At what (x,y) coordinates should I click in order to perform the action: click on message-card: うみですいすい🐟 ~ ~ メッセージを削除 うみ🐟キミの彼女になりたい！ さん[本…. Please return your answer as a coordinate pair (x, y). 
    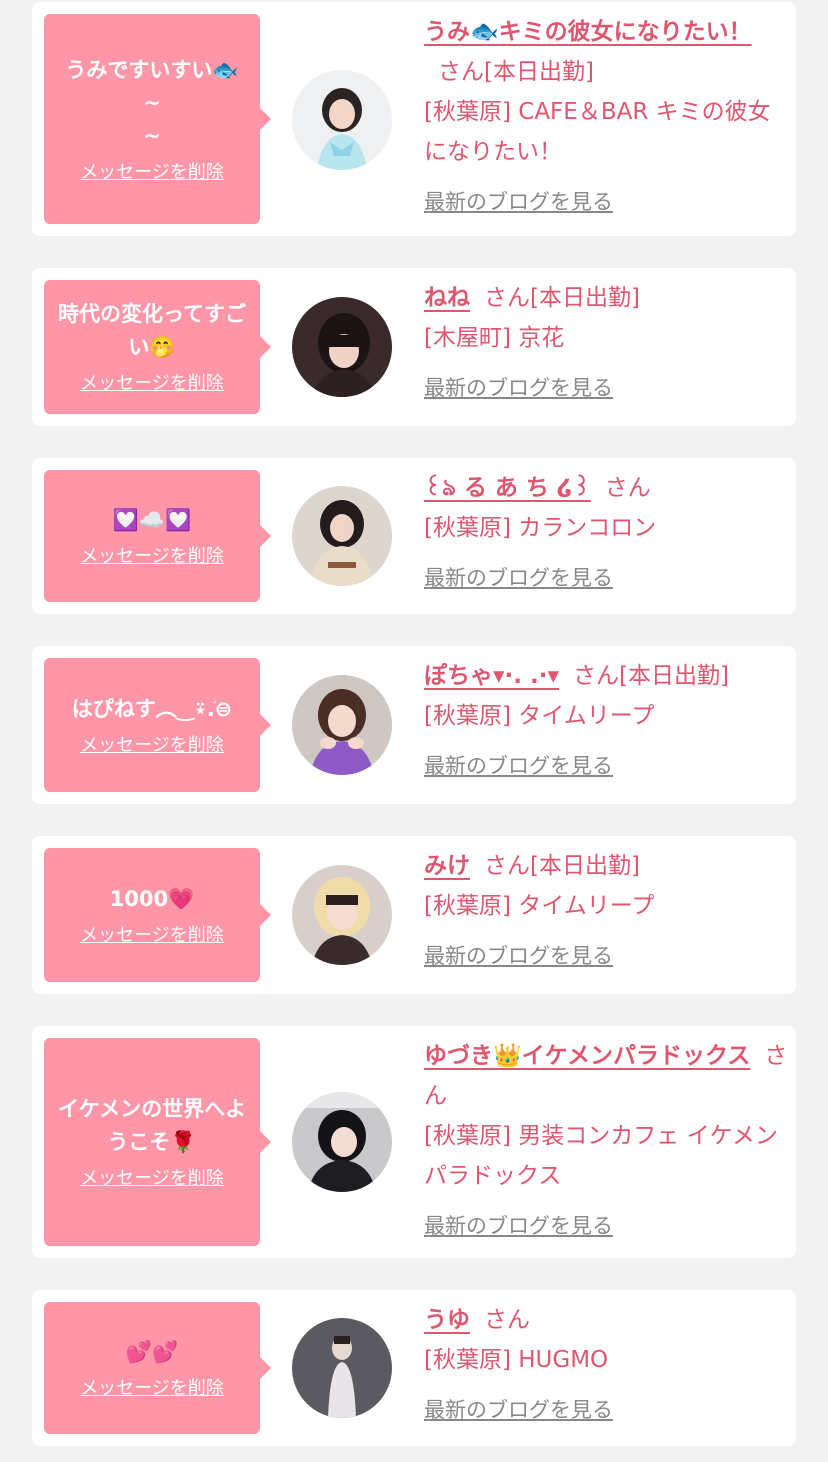
    Looking at the image, I should click on (414, 119).